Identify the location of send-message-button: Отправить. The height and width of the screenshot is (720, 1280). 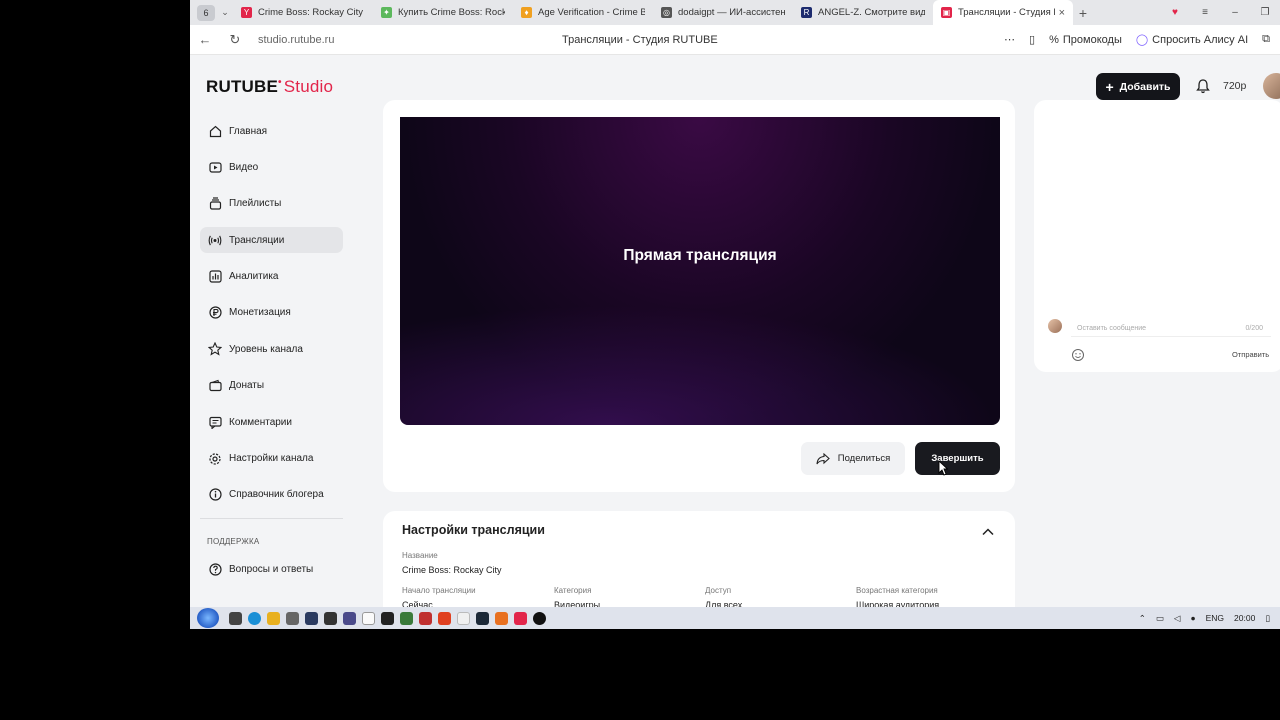
(1250, 354).